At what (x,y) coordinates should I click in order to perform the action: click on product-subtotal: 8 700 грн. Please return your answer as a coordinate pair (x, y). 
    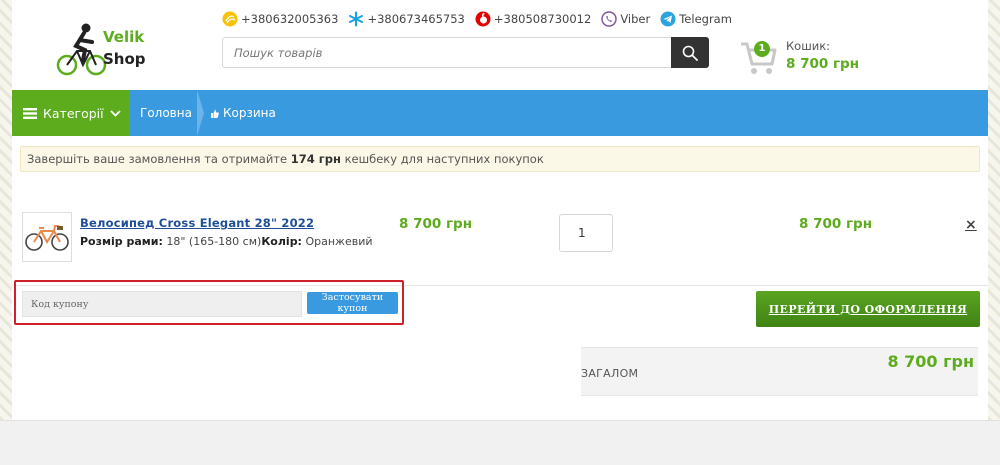
    Looking at the image, I should click on (836, 224).